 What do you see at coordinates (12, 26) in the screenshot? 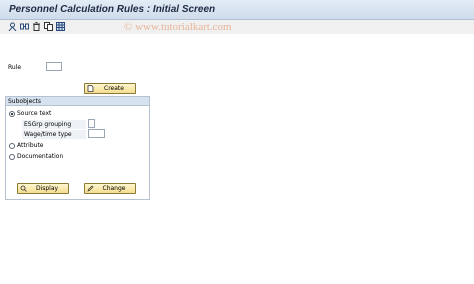
I see `other-object-icon` at bounding box center [12, 26].